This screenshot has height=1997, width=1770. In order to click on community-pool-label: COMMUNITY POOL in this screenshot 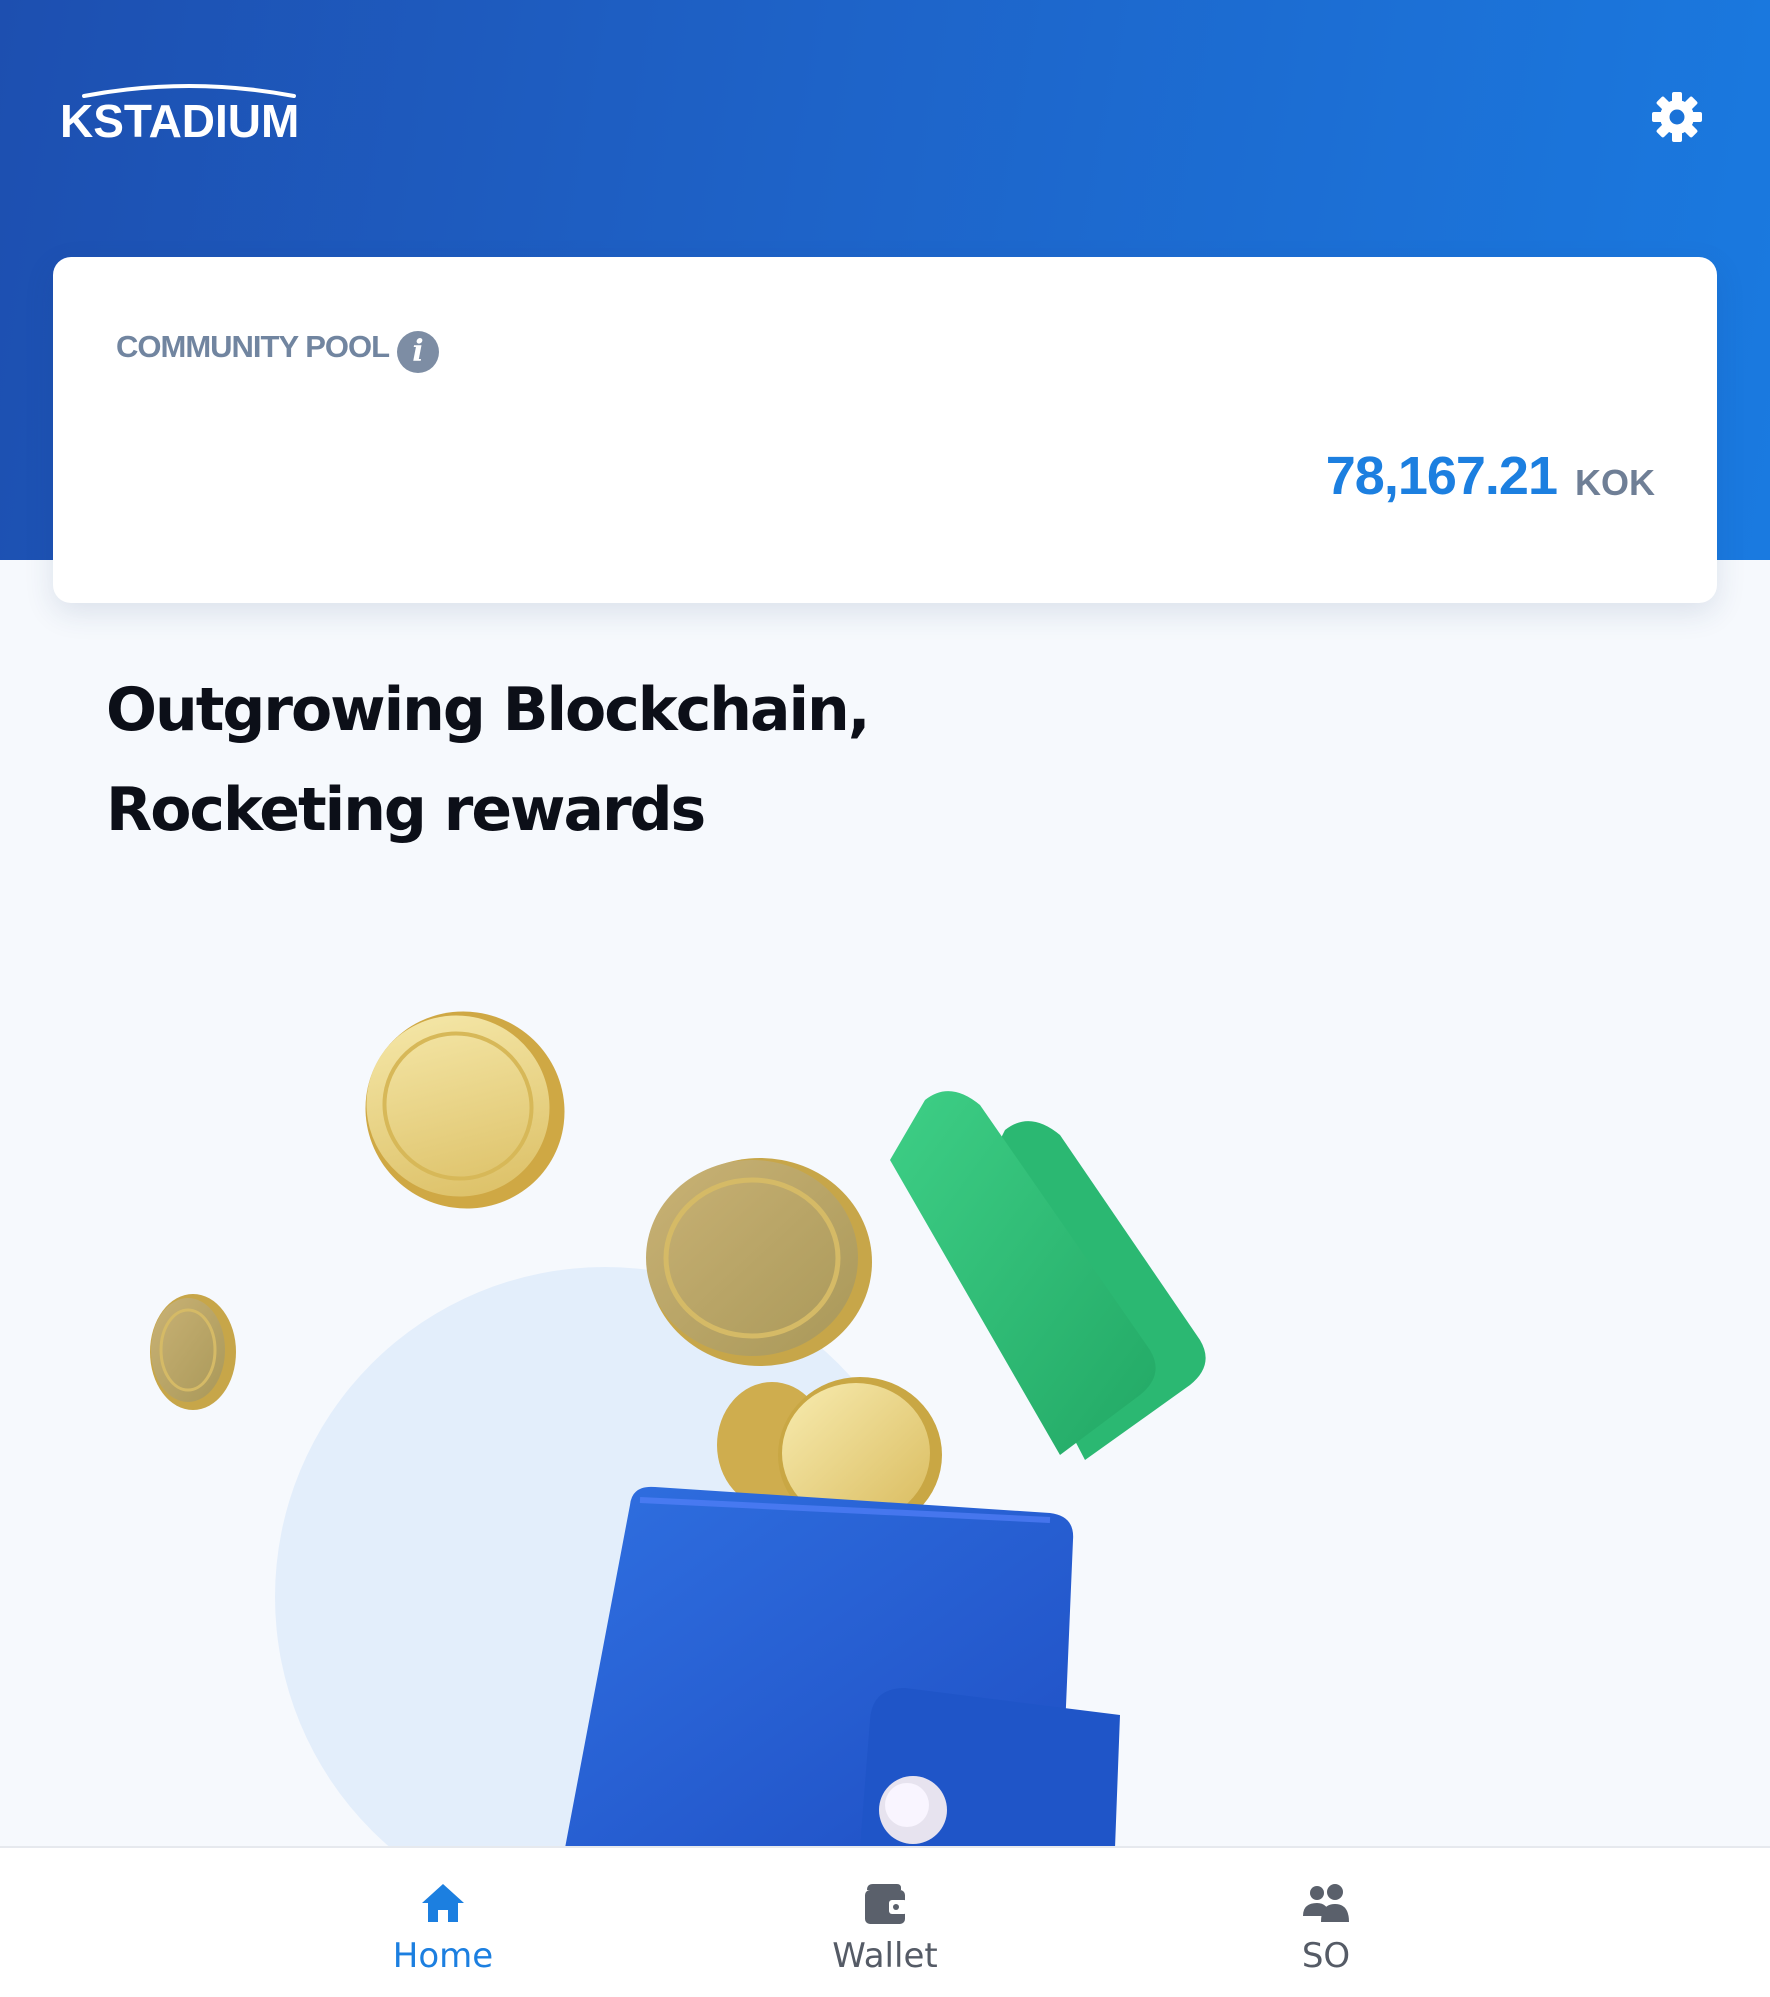, I will do `click(253, 346)`.